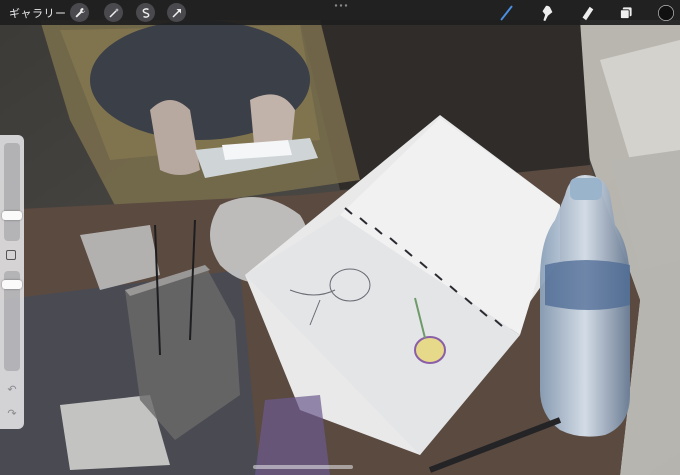 The image size is (680, 475). I want to click on eraser-icon, so click(587, 13).